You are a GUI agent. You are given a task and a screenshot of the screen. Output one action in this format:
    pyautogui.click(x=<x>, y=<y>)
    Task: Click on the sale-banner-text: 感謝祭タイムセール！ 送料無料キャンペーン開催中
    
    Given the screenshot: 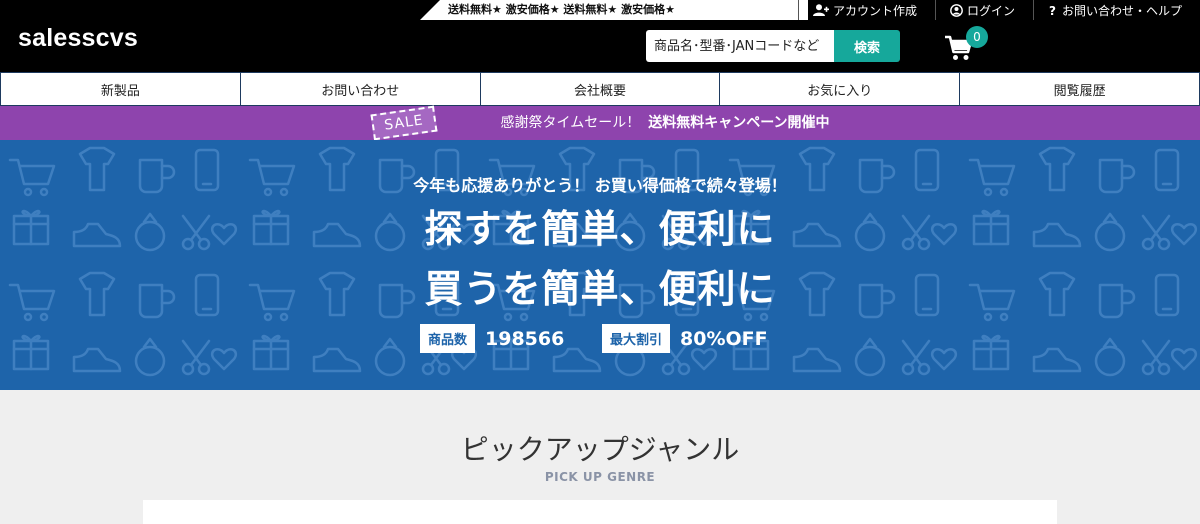 What is the action you would take?
    pyautogui.click(x=600, y=123)
    